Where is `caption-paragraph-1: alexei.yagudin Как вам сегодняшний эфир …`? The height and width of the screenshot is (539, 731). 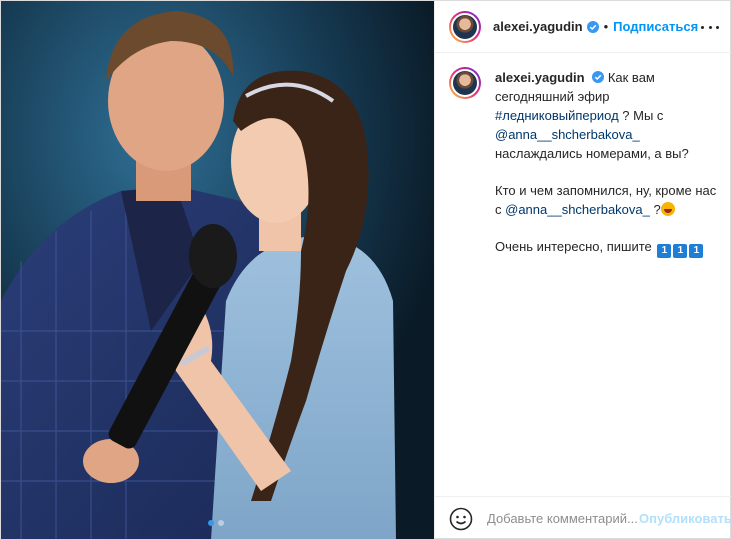
caption-paragraph-1: alexei.yagudin Как вам сегодняшний эфир … is located at coordinates (608, 115).